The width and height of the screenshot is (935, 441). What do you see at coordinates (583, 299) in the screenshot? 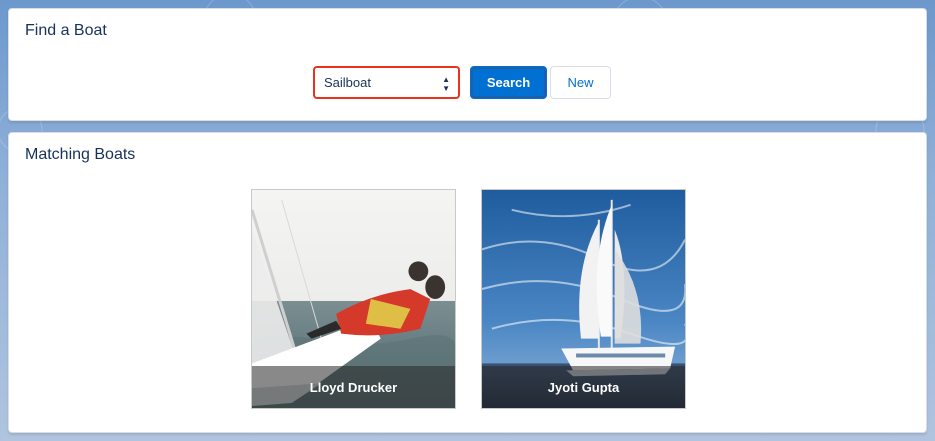
I see `boat-tile: Jyoti Gupta` at bounding box center [583, 299].